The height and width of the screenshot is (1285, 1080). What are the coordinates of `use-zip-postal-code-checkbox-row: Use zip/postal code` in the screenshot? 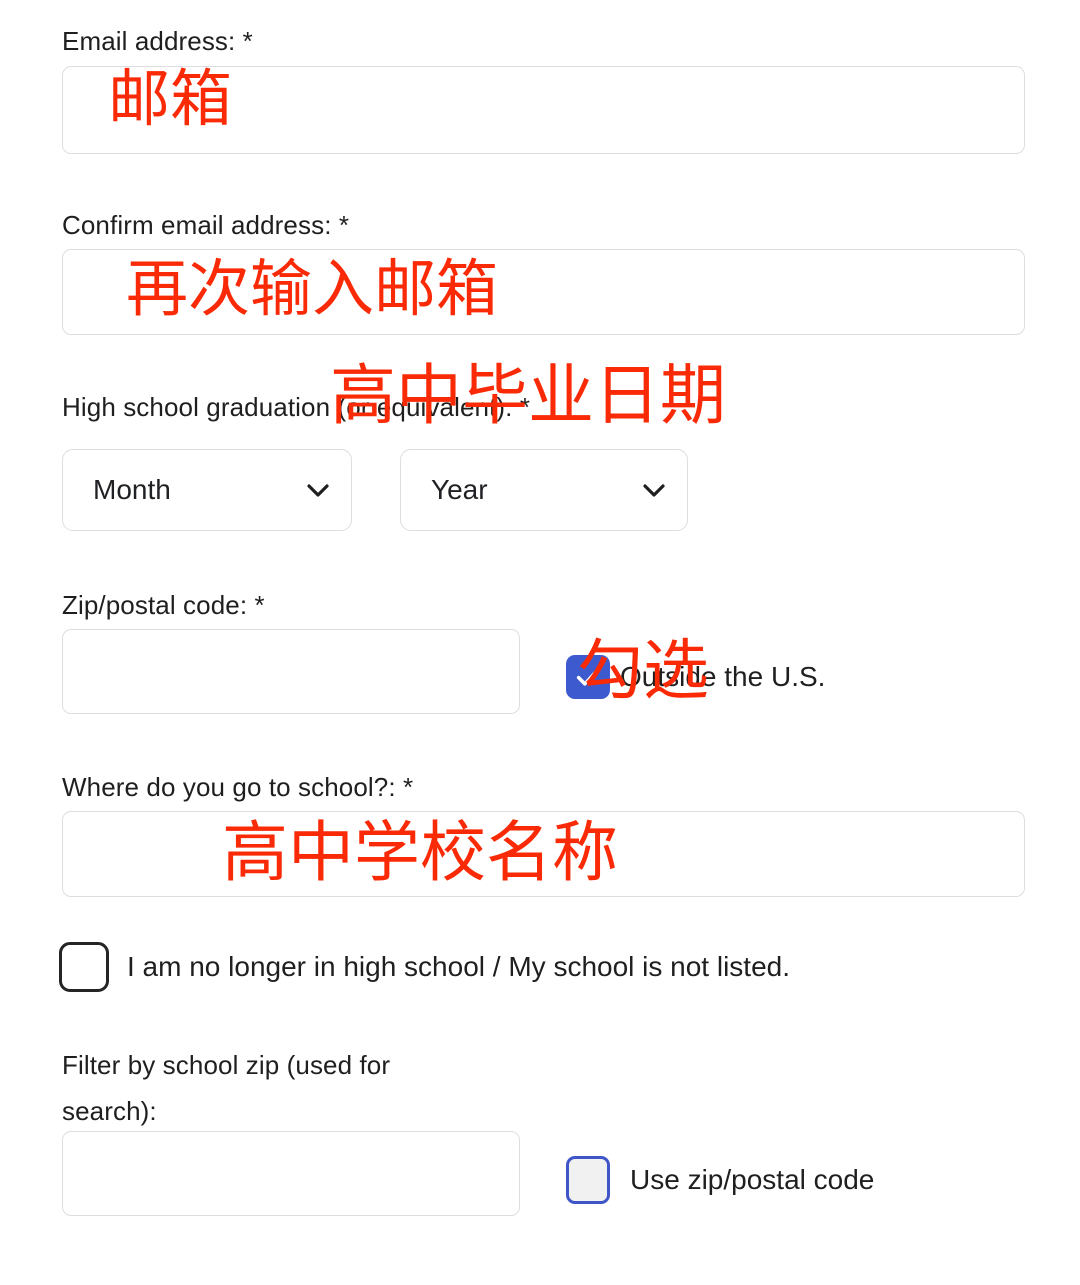 It's located at (720, 1180).